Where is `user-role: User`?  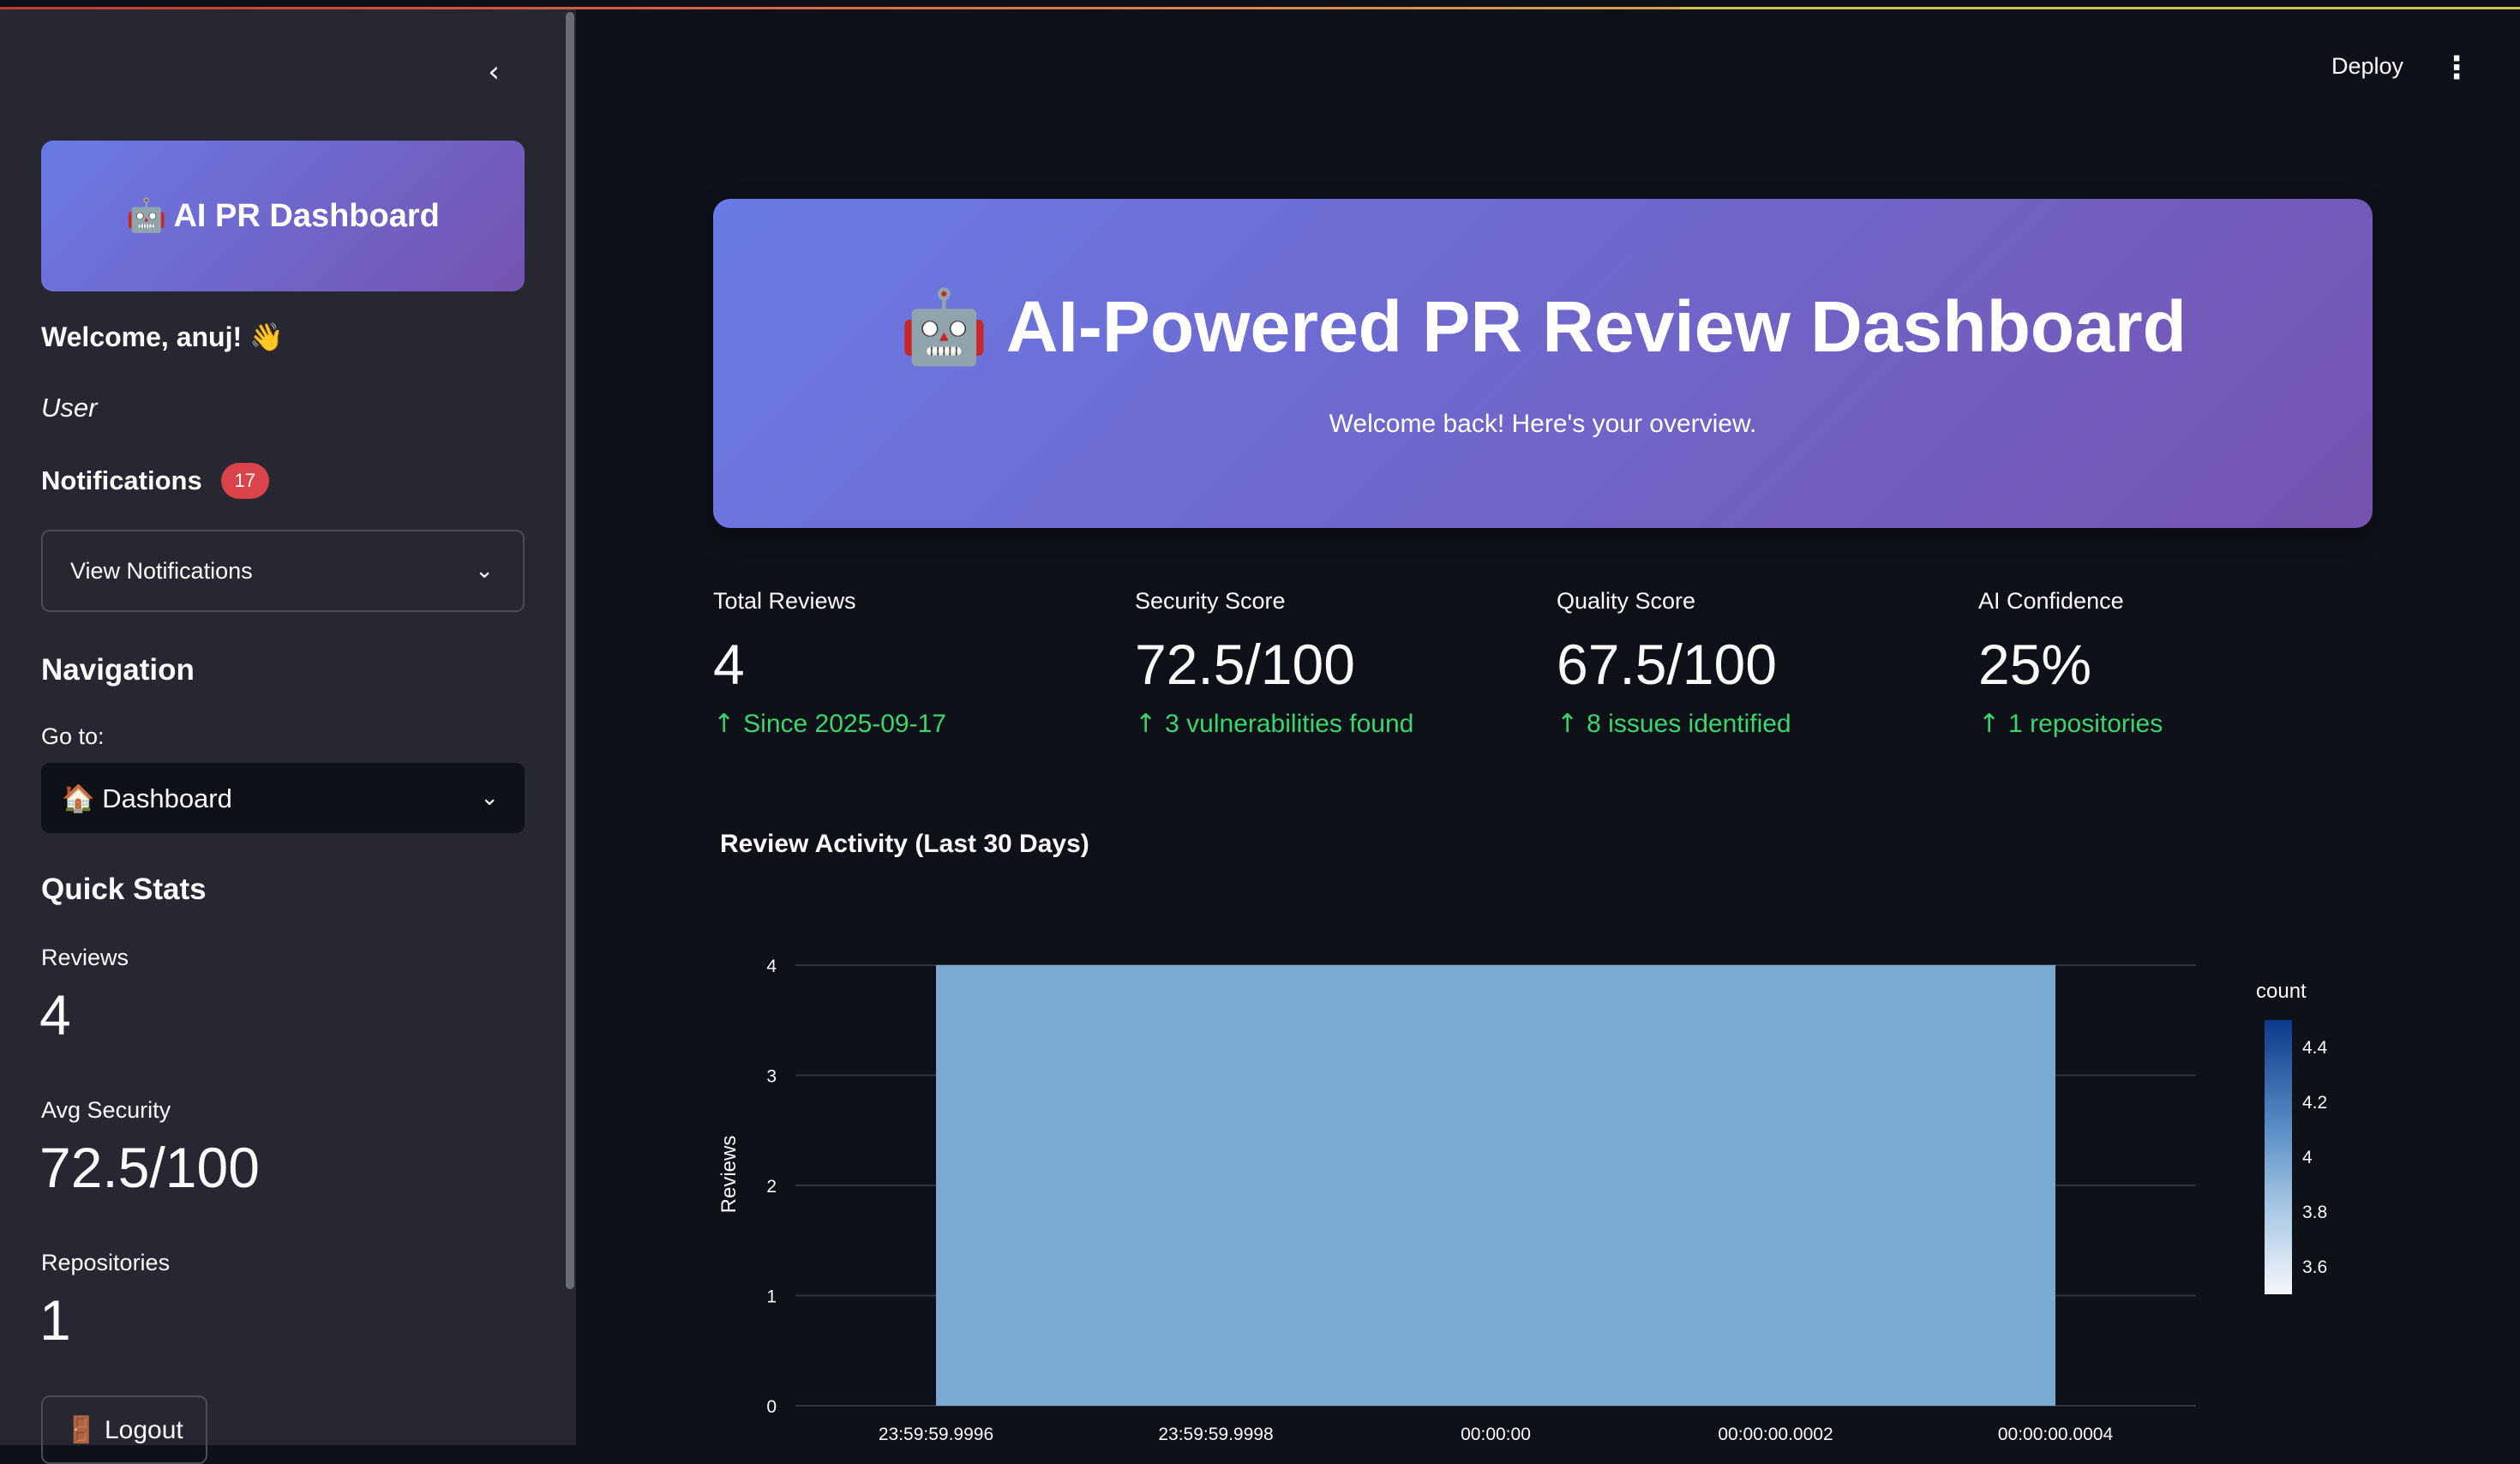
user-role: User is located at coordinates (69, 408).